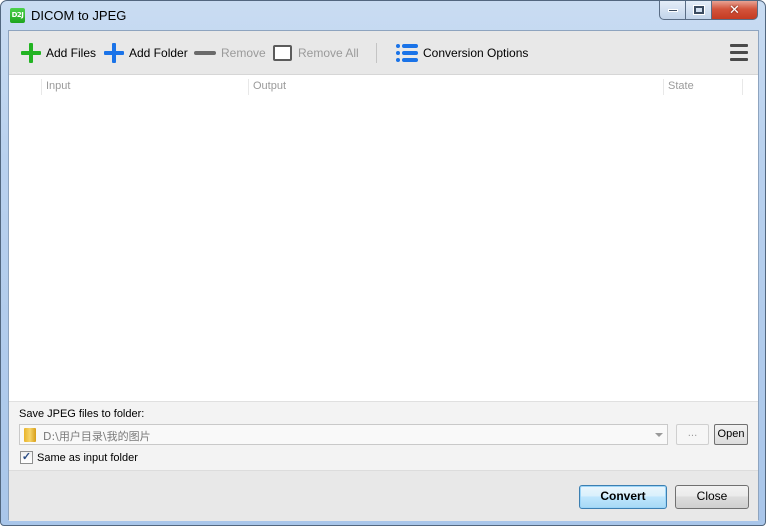 This screenshot has width=766, height=526. What do you see at coordinates (17, 15) in the screenshot?
I see `app-icon: D2J` at bounding box center [17, 15].